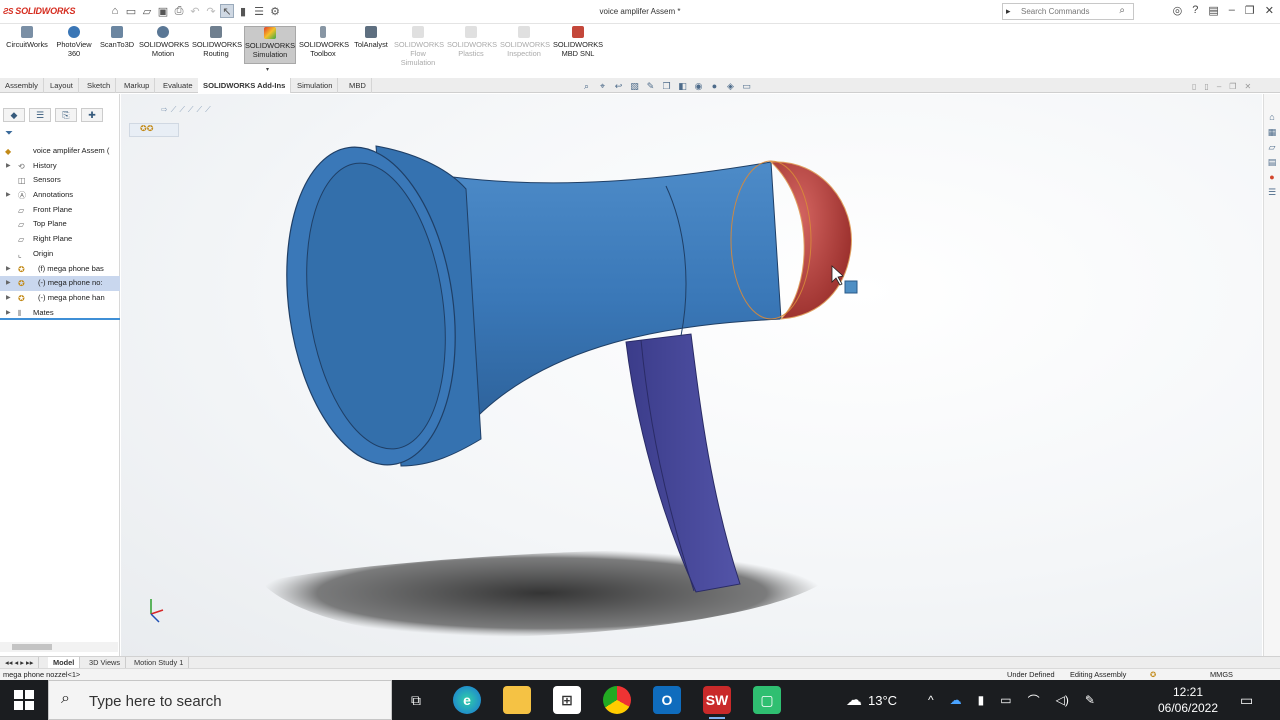 The height and width of the screenshot is (720, 1280). What do you see at coordinates (1272, 118) in the screenshot?
I see `solidworks-resources-icon: ⌂` at bounding box center [1272, 118].